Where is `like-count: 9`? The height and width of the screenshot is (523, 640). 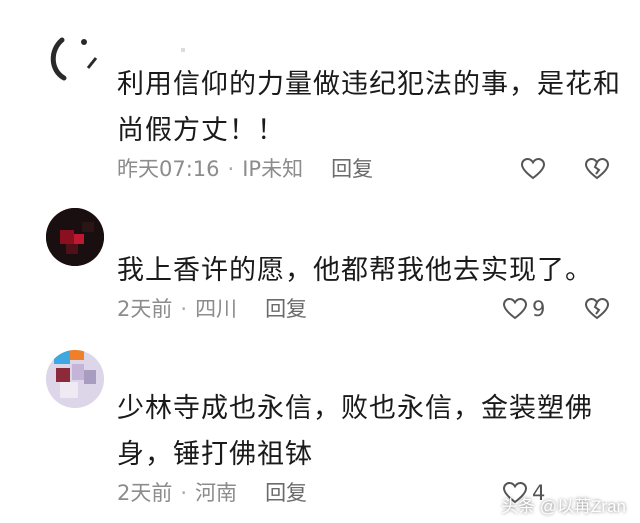 like-count: 9 is located at coordinates (539, 309).